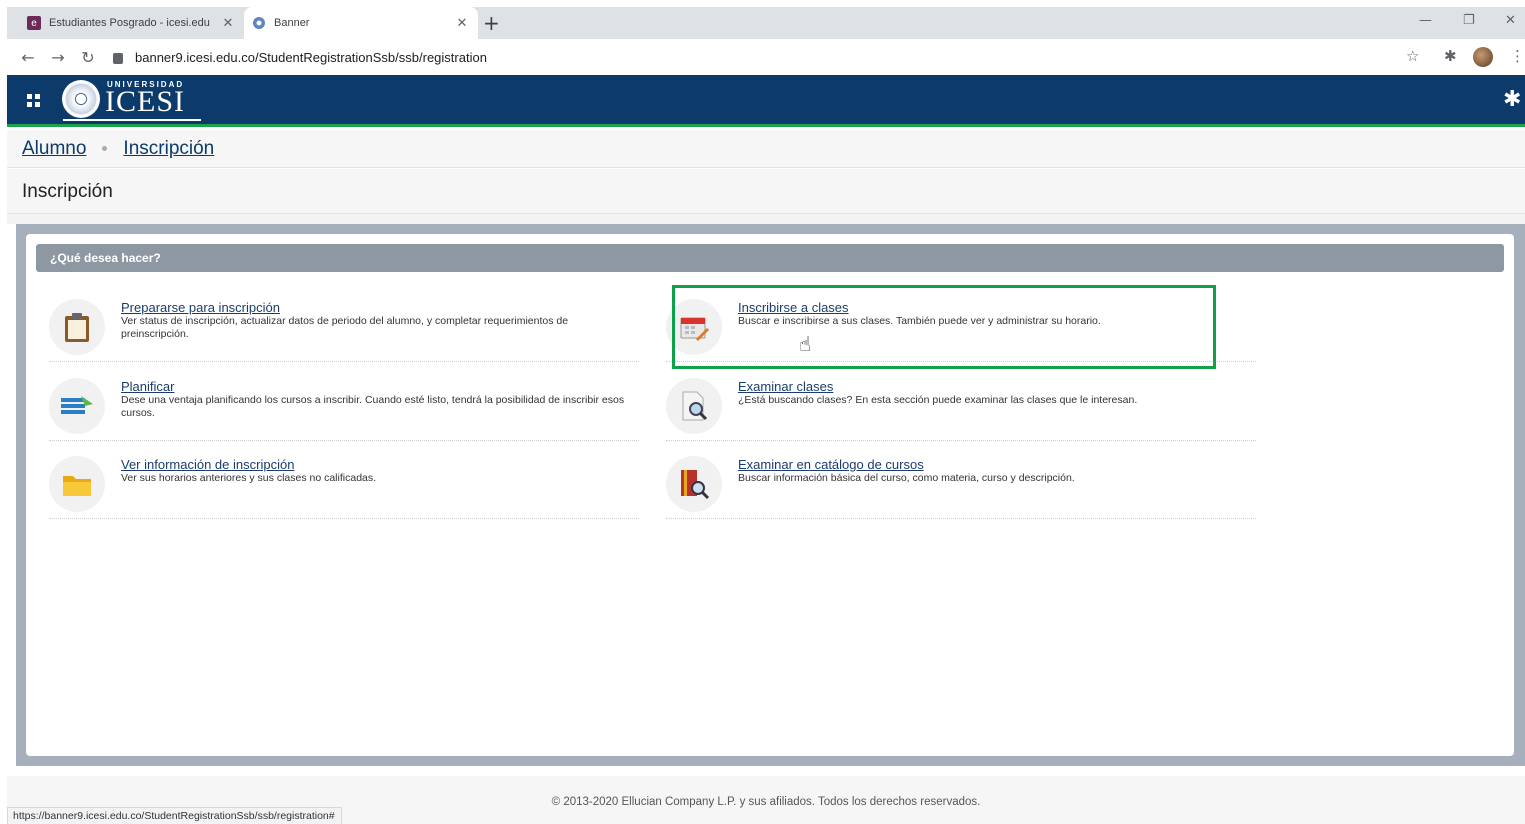 The width and height of the screenshot is (1525, 824). Describe the element at coordinates (766, 219) in the screenshot. I see `divider` at that location.